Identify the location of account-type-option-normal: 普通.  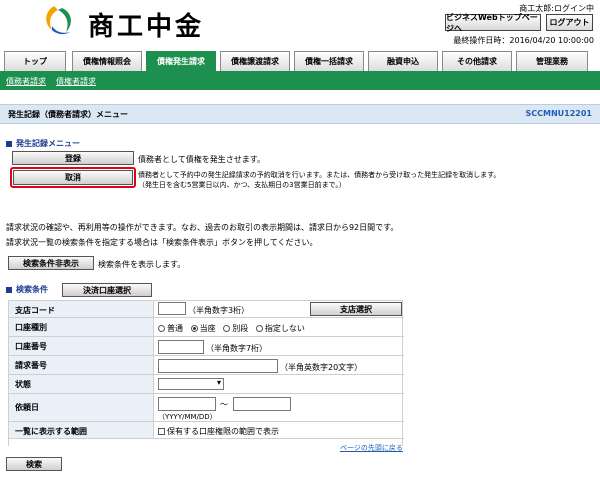
(170, 328).